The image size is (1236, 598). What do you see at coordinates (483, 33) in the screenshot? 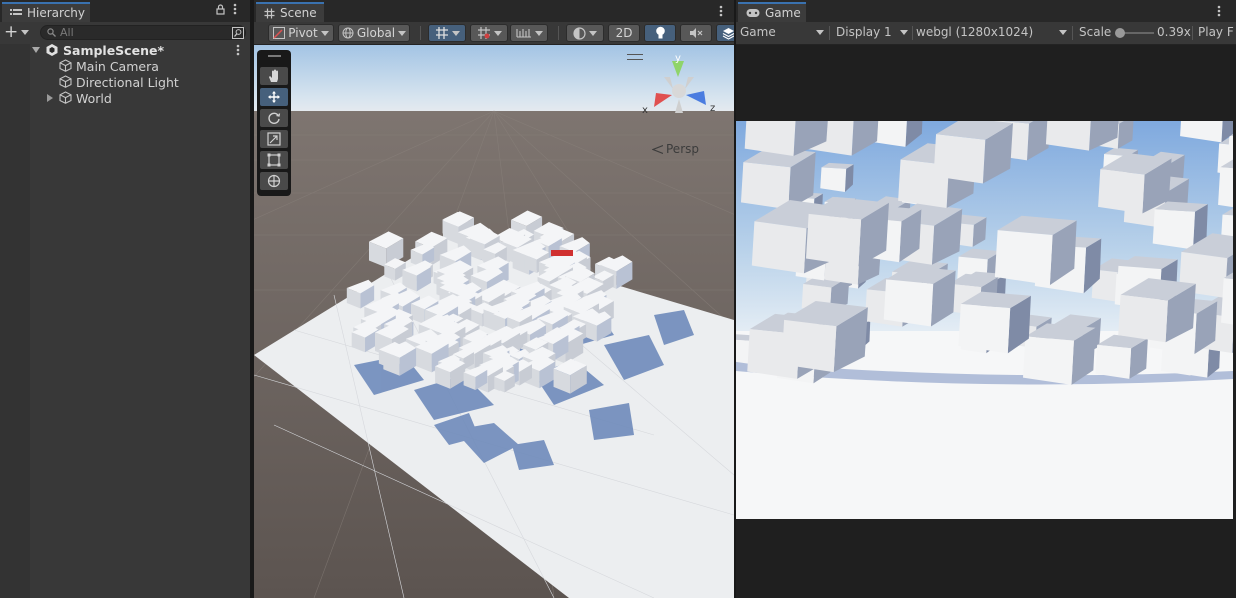
I see `grid-icon` at bounding box center [483, 33].